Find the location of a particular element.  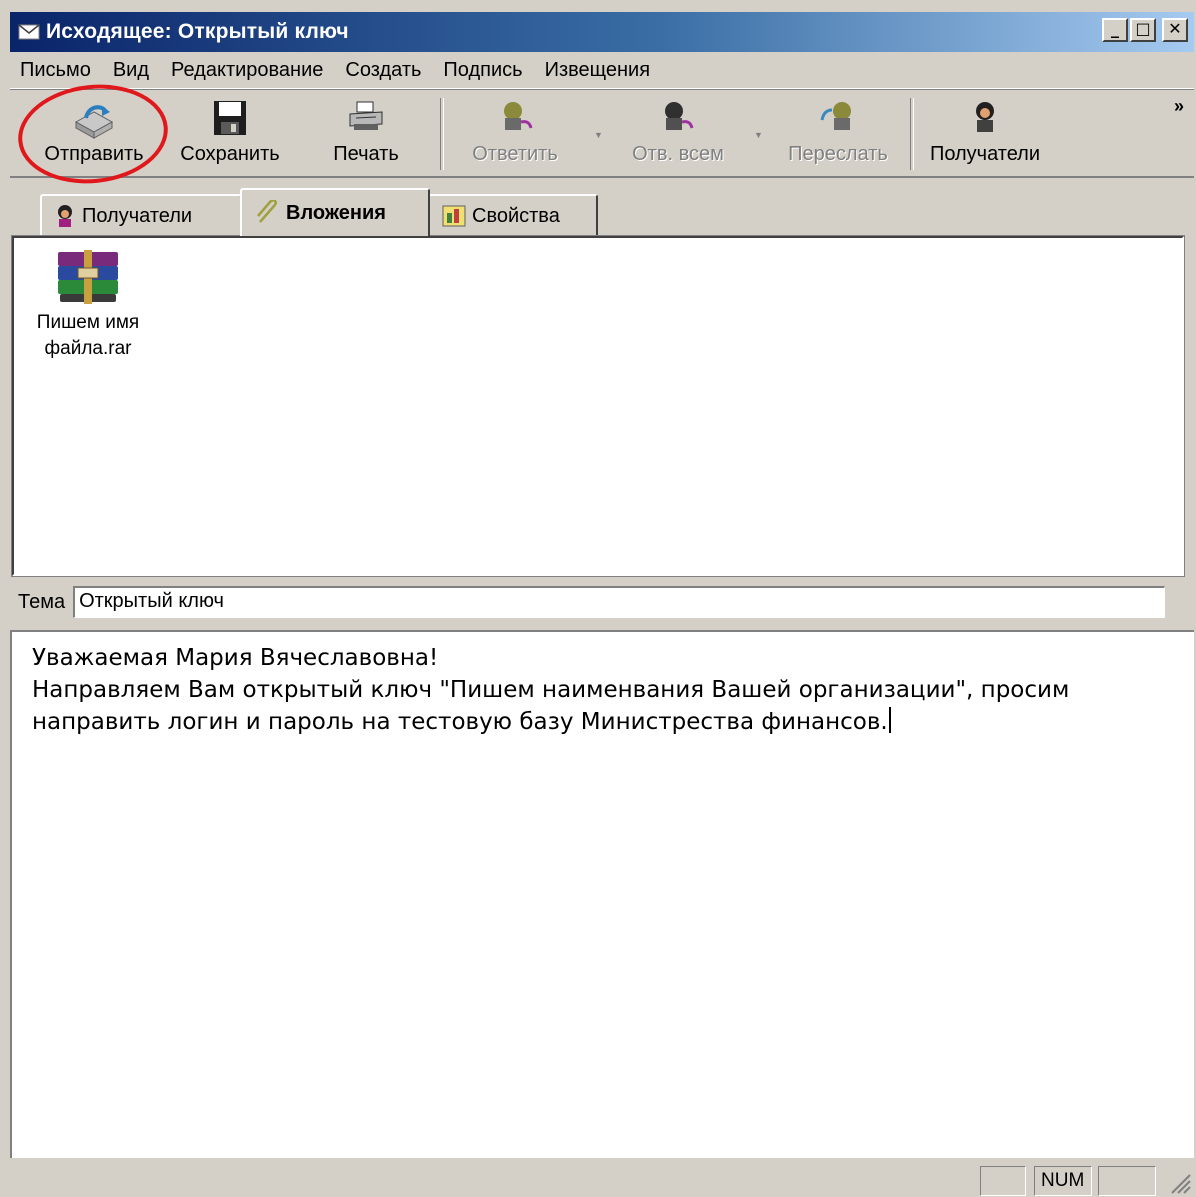

title-bar: Исходящее: Открытый ключ _ □ ✕ is located at coordinates (602, 32).